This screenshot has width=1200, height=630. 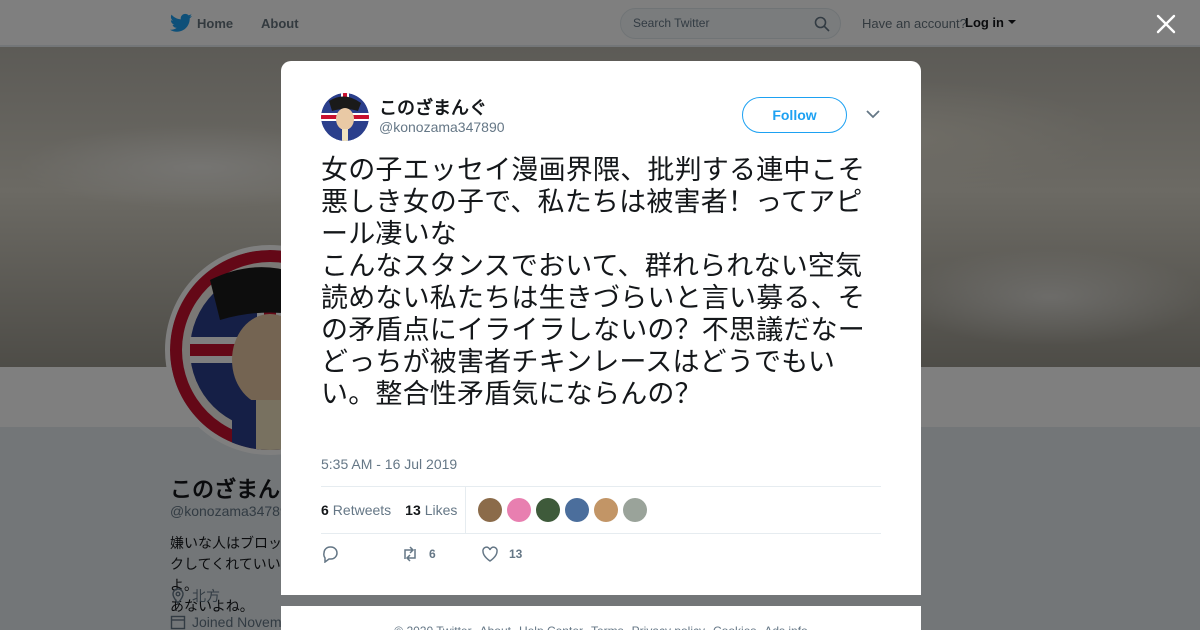 What do you see at coordinates (607, 627) in the screenshot?
I see `footer-link: Terms` at bounding box center [607, 627].